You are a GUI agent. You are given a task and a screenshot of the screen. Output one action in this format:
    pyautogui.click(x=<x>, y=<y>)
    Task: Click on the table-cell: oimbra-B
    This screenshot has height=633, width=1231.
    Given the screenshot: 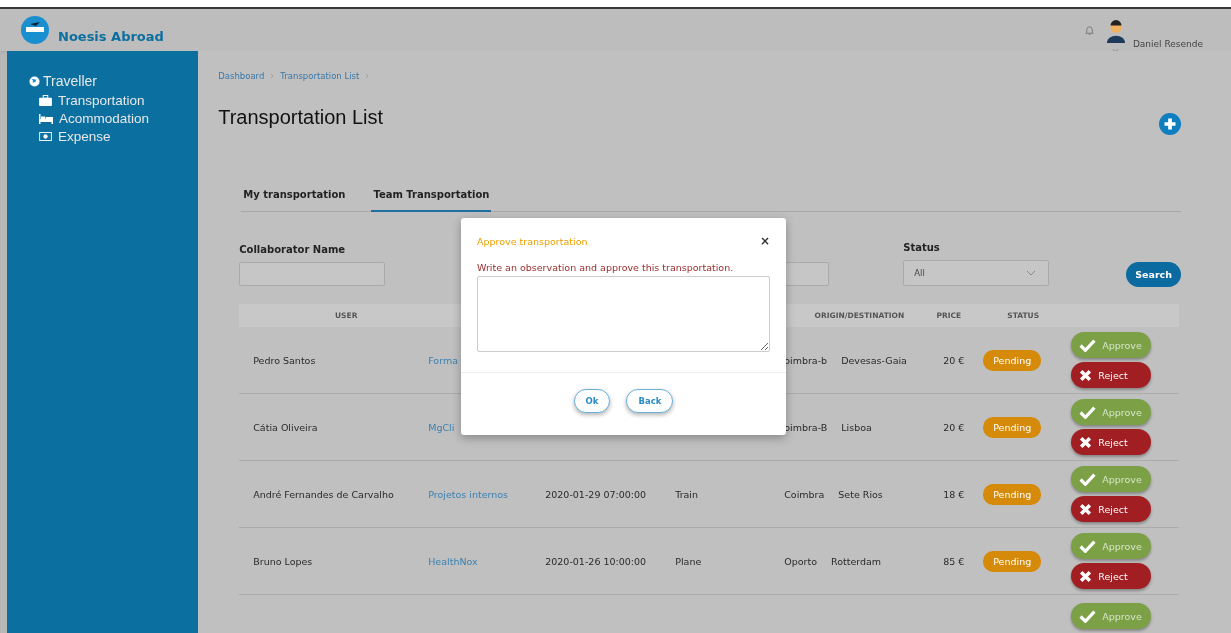 What is the action you would take?
    pyautogui.click(x=806, y=427)
    